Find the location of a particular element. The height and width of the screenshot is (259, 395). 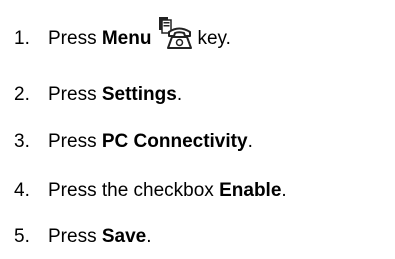

step-keyword: Enable is located at coordinates (250, 190).